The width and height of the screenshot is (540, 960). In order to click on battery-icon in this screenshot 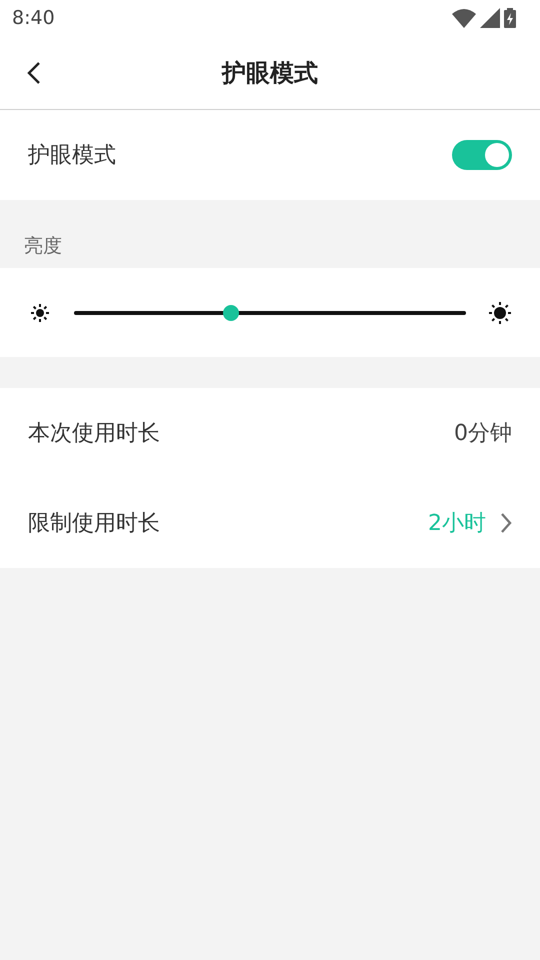, I will do `click(510, 18)`.